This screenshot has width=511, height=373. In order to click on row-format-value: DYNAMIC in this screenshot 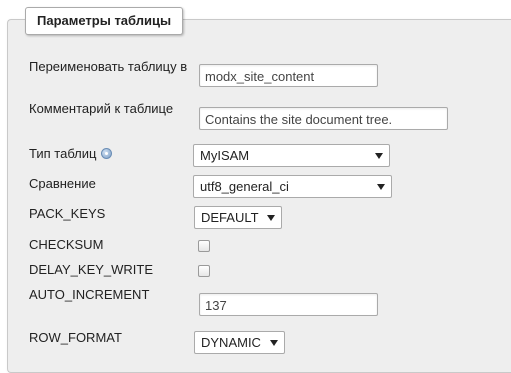, I will do `click(231, 342)`.